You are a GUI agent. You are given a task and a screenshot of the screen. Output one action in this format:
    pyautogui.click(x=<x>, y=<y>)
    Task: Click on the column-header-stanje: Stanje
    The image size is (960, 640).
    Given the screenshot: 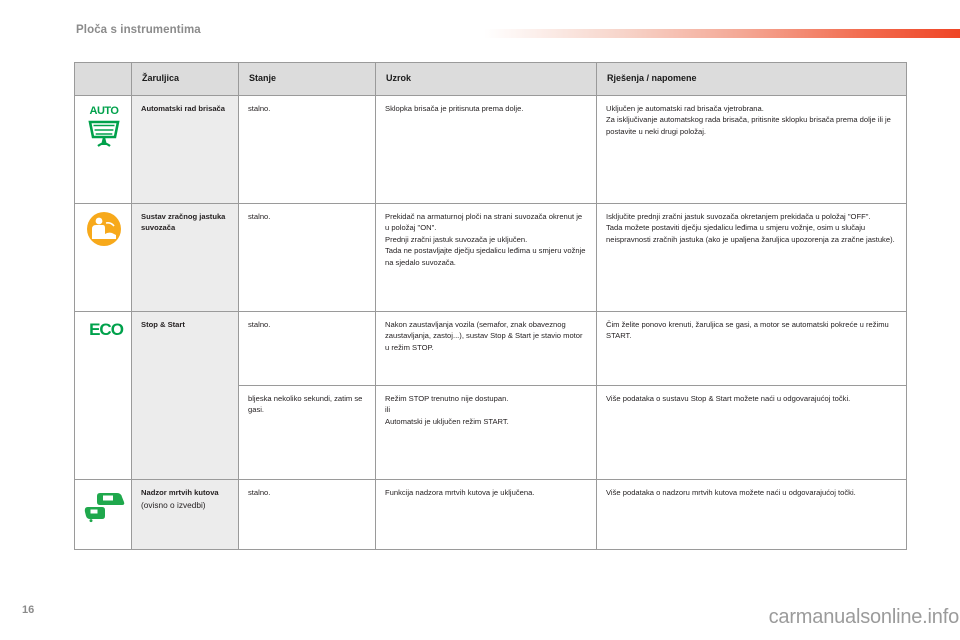 What is the action you would take?
    pyautogui.click(x=307, y=79)
    